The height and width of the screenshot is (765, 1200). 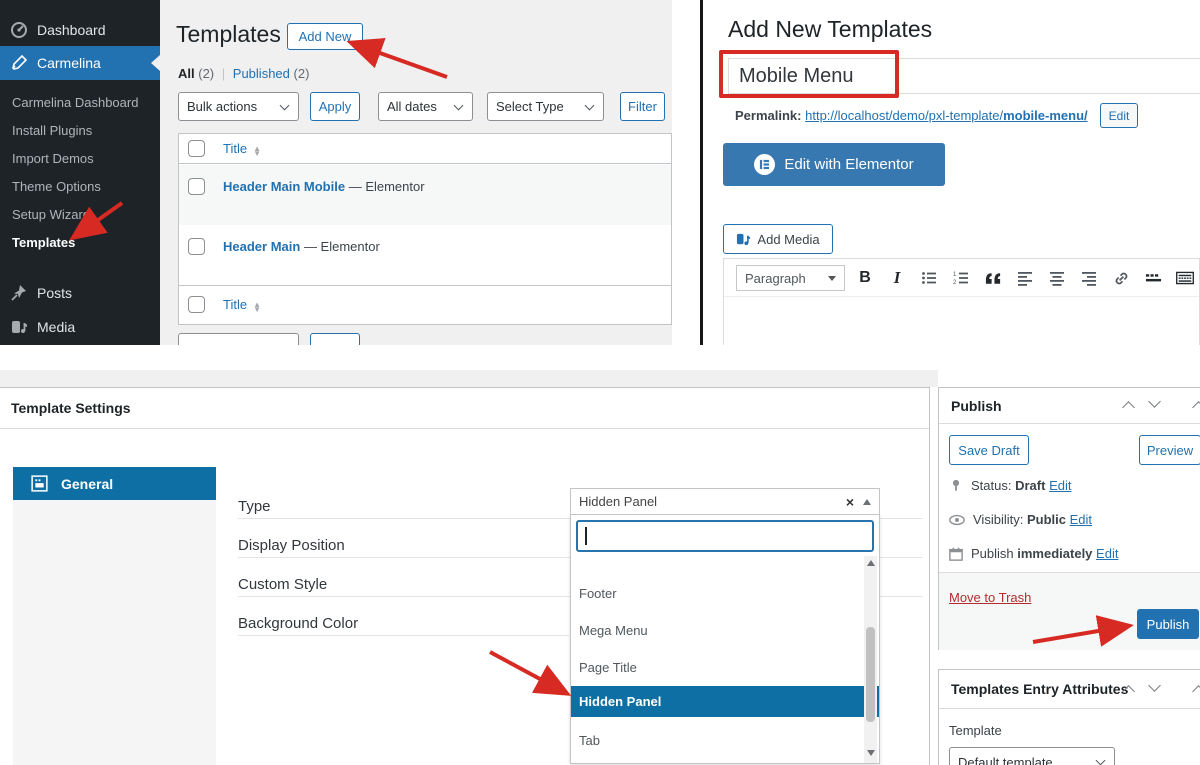 I want to click on field-divider, so click(x=403, y=635).